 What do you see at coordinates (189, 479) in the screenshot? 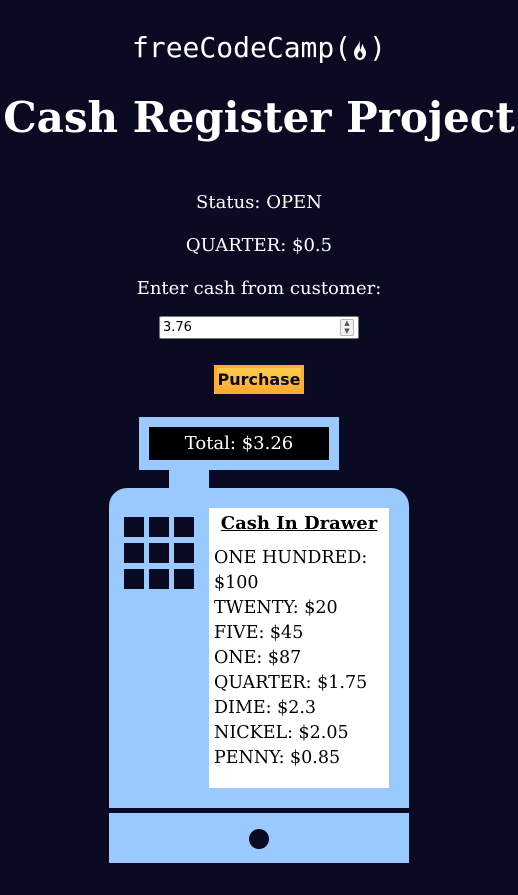
I see `register-neck` at bounding box center [189, 479].